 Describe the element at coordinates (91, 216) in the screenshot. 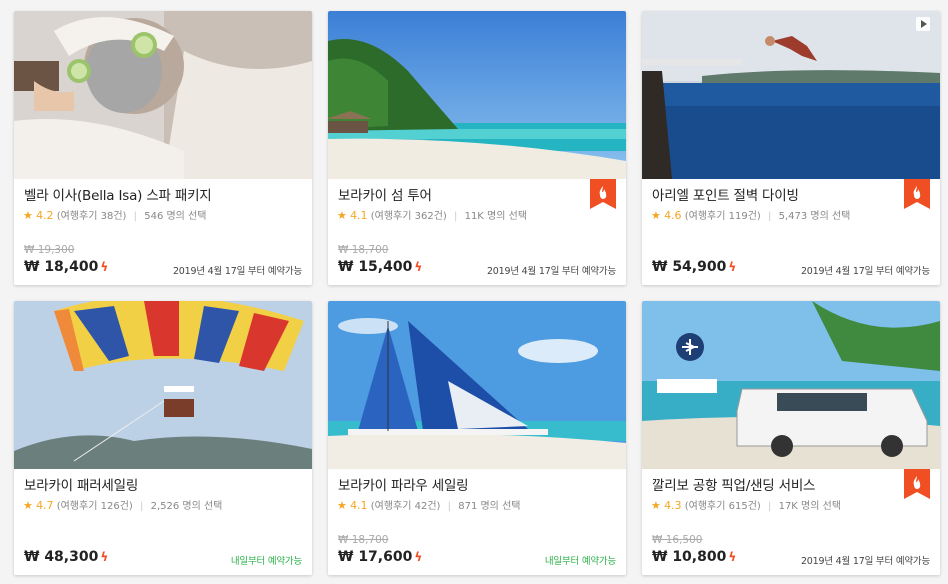

I see `review-count: (여행후기 38건)` at that location.